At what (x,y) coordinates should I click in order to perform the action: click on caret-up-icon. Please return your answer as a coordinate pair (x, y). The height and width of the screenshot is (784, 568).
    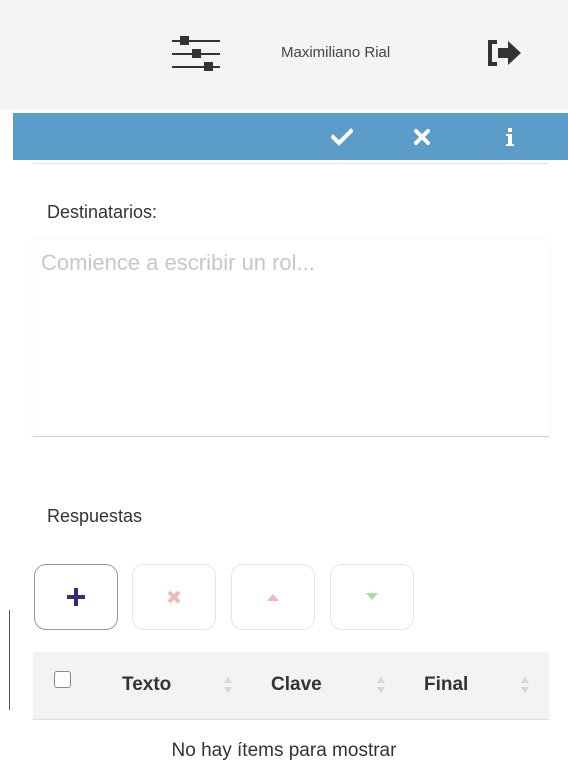
    Looking at the image, I should click on (273, 597).